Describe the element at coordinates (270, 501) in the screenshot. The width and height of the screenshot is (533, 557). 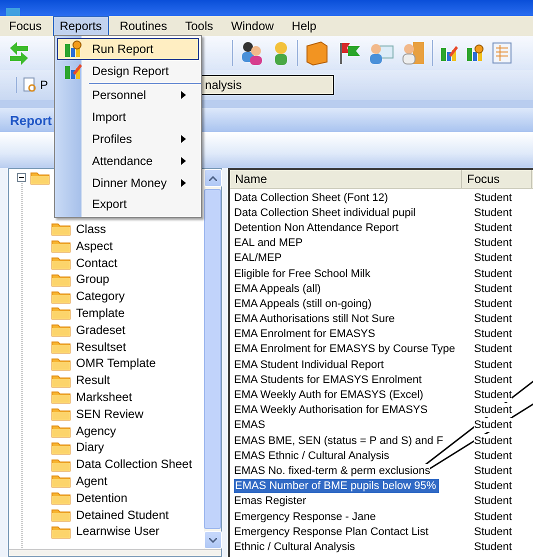
I see `report-name: Emas Register` at that location.